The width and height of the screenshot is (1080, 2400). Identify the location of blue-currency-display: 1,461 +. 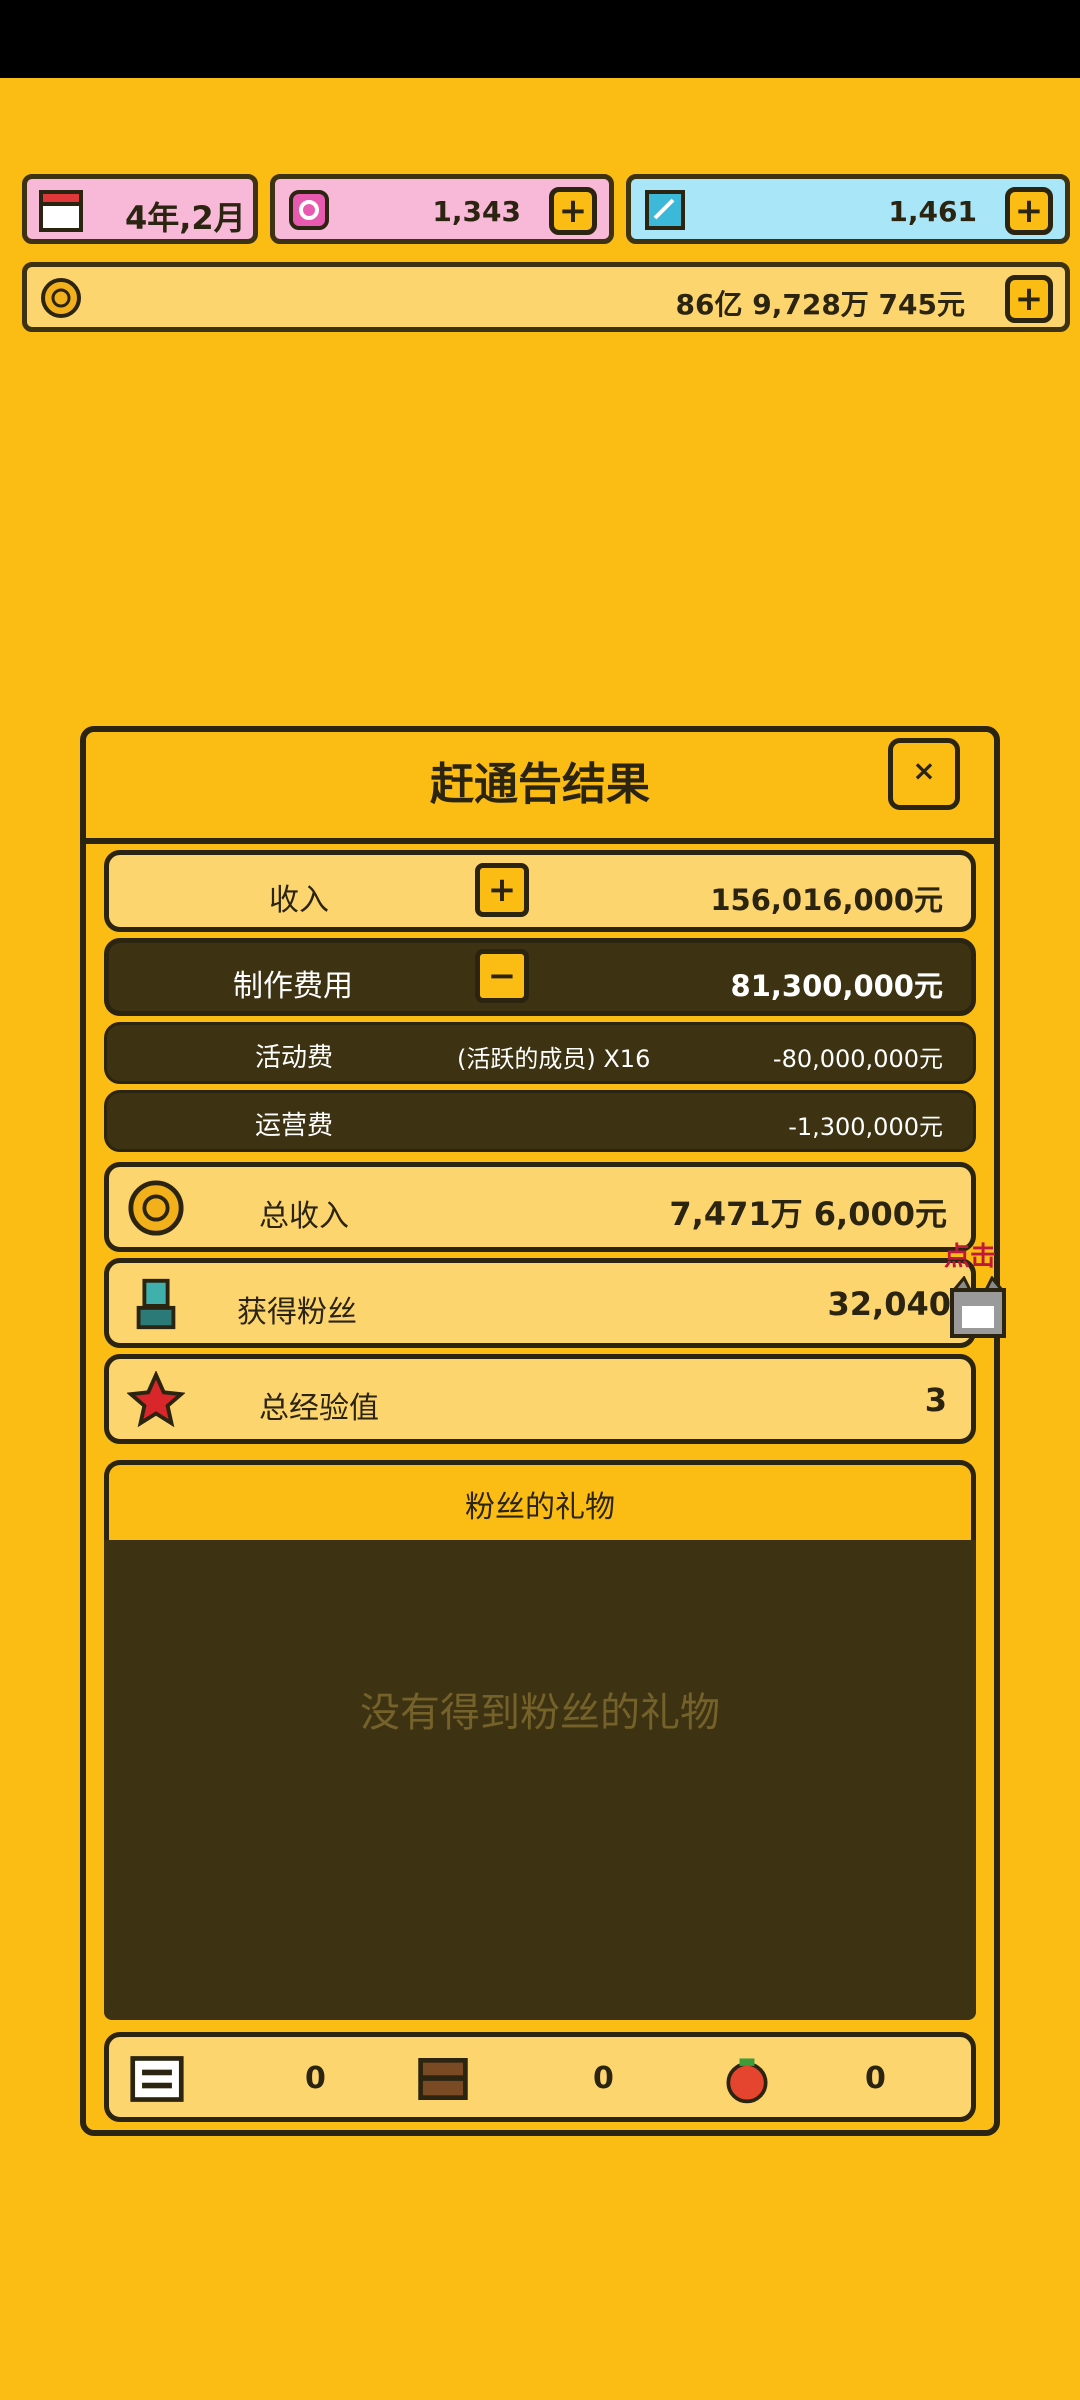
(848, 209).